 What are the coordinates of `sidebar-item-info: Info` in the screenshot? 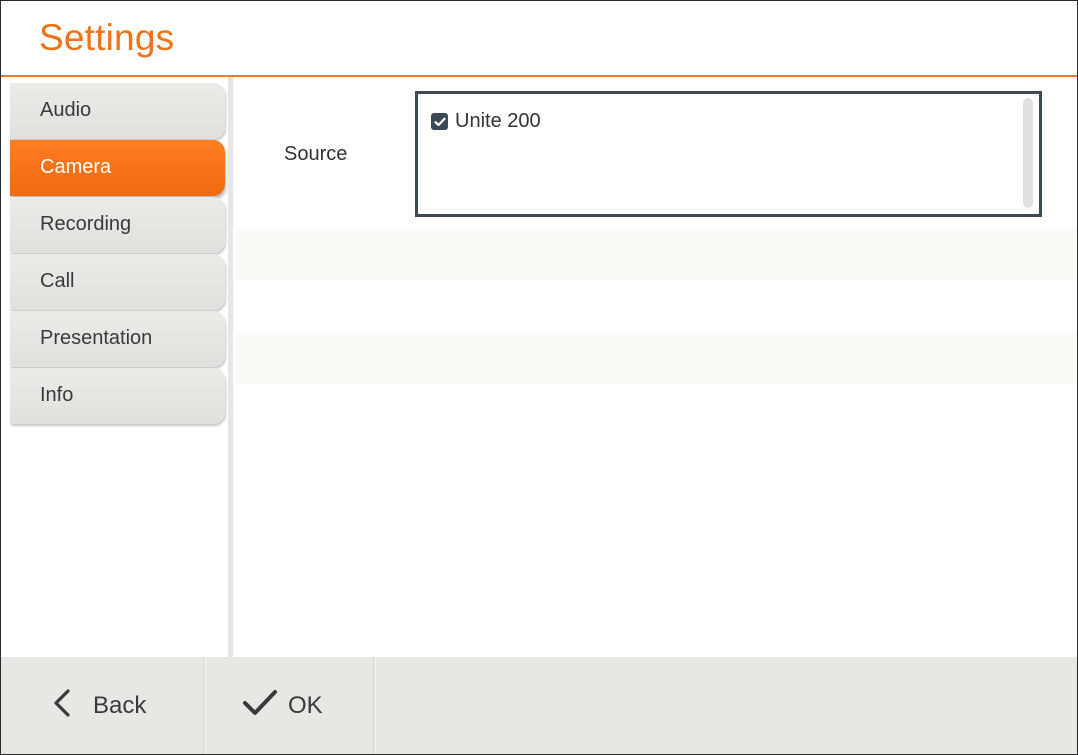 It's located at (117, 396).